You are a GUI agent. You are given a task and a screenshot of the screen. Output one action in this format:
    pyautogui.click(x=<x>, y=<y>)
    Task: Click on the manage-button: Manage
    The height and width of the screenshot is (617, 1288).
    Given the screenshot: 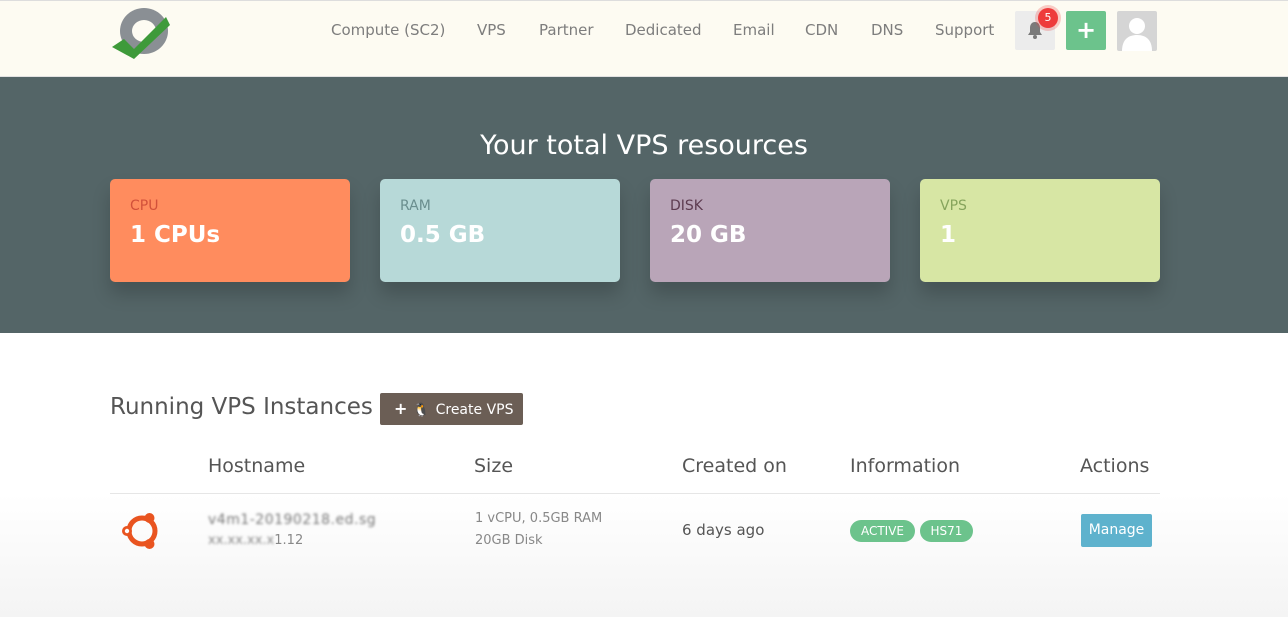 What is the action you would take?
    pyautogui.click(x=1116, y=530)
    